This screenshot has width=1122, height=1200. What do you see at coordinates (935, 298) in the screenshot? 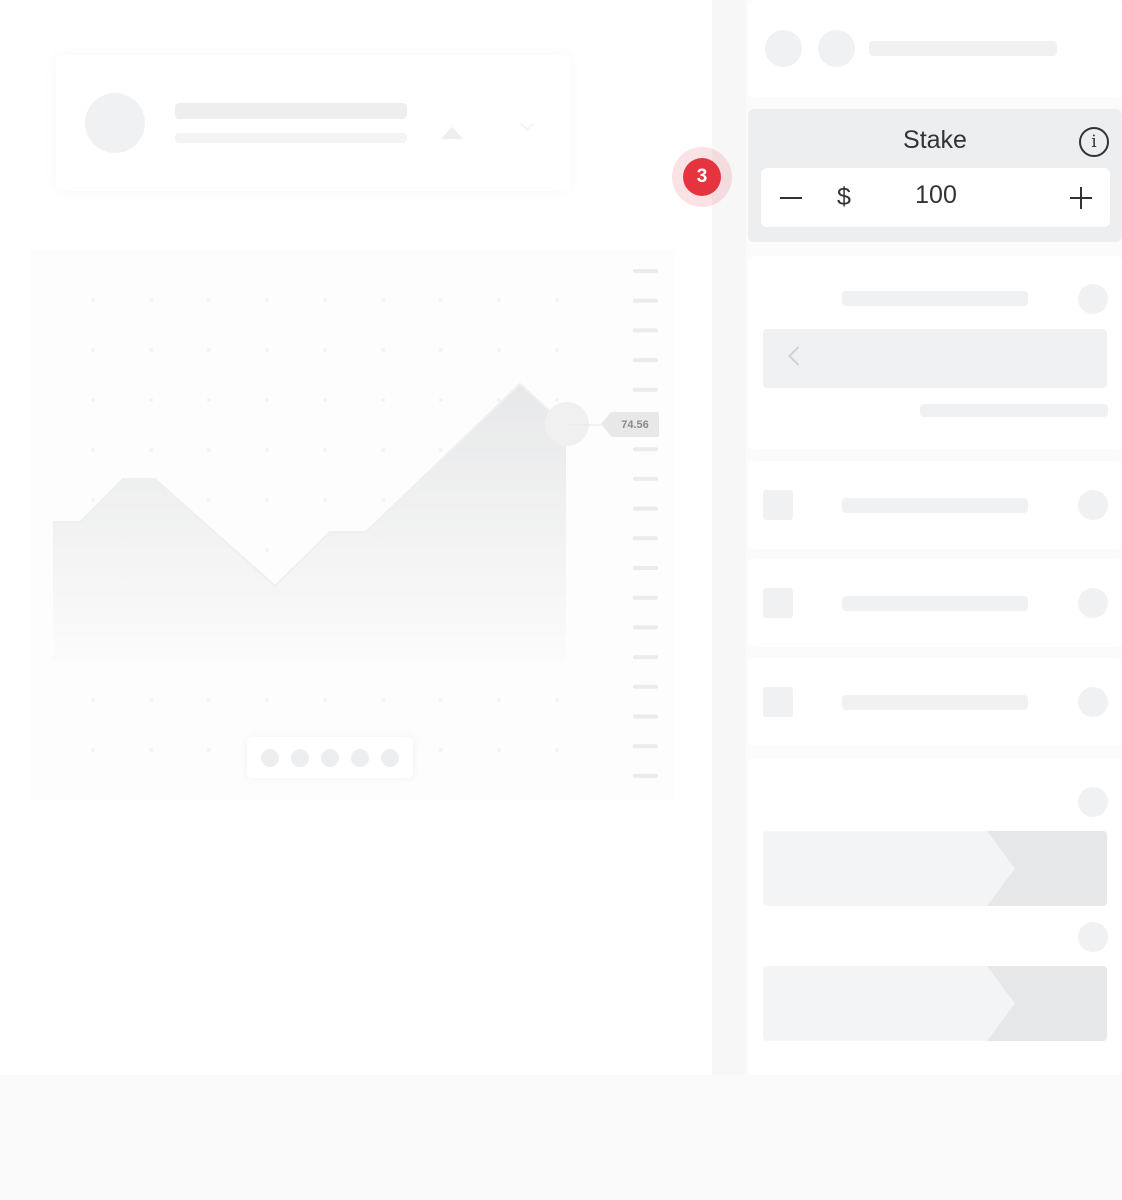
I see `duration-label-placeholder` at bounding box center [935, 298].